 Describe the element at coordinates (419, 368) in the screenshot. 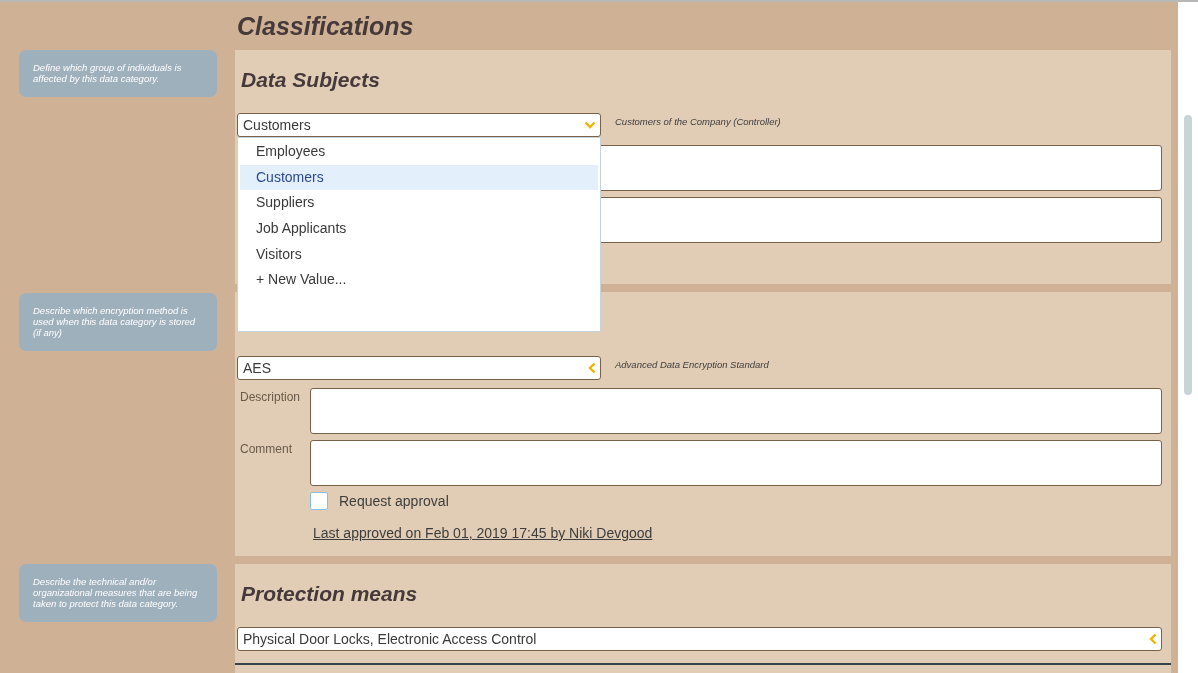

I see `dropdown-select: AES` at that location.